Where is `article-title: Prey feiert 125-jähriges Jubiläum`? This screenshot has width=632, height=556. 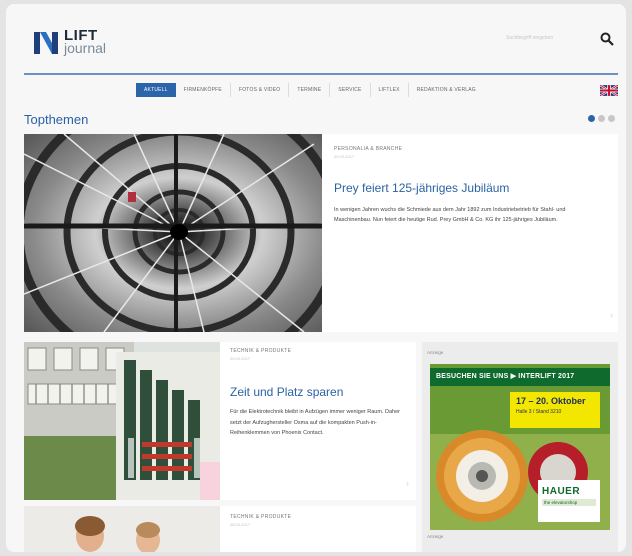
article-title: Prey feiert 125-jähriges Jubiläum is located at coordinates (469, 188).